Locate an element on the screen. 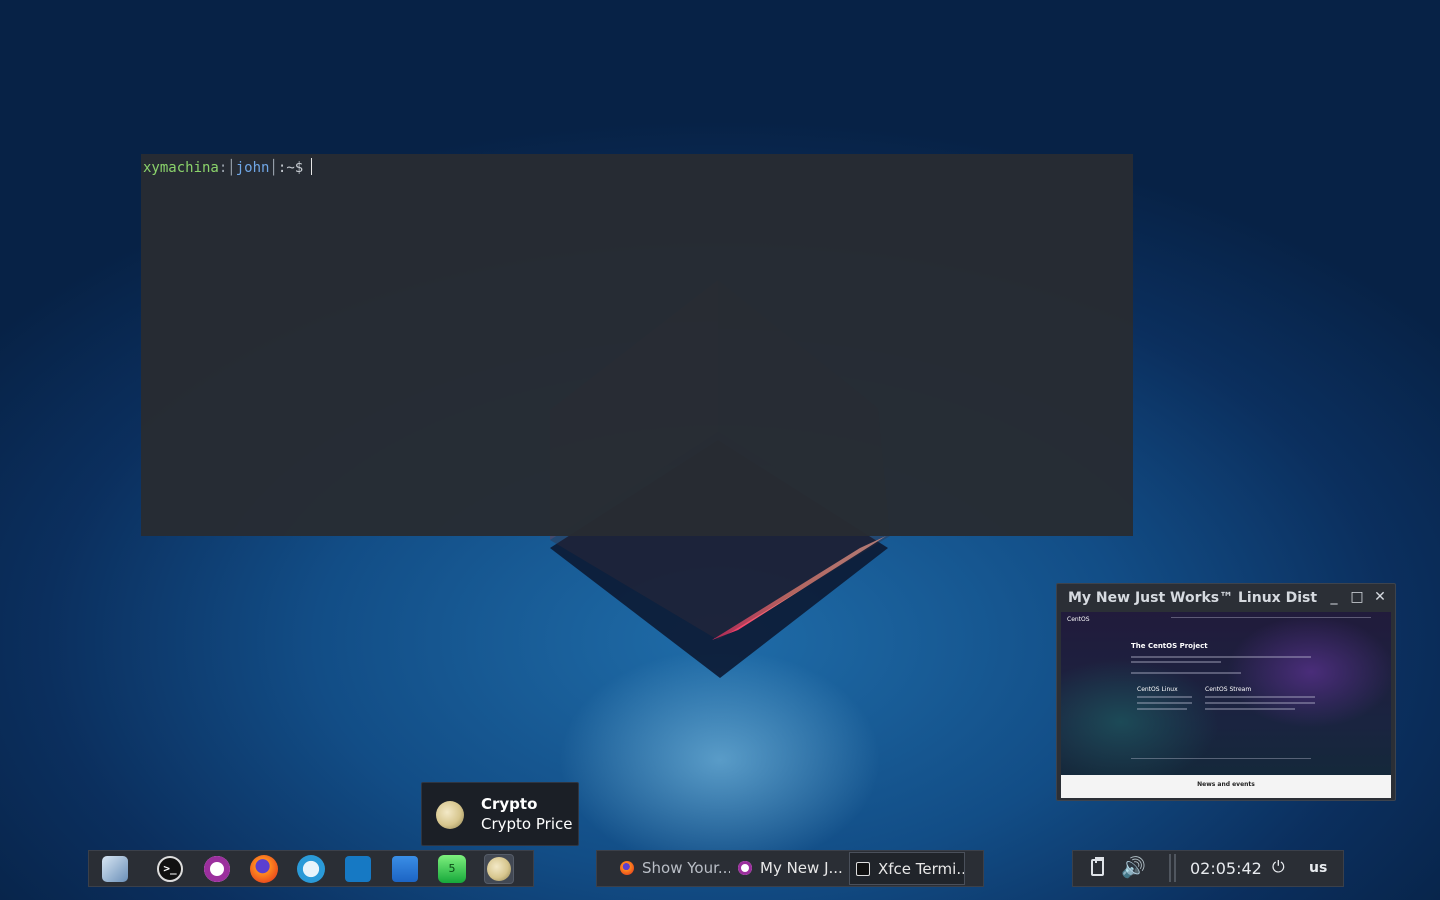 This screenshot has width=1440, height=900. clock: 02:05:42 is located at coordinates (1226, 868).